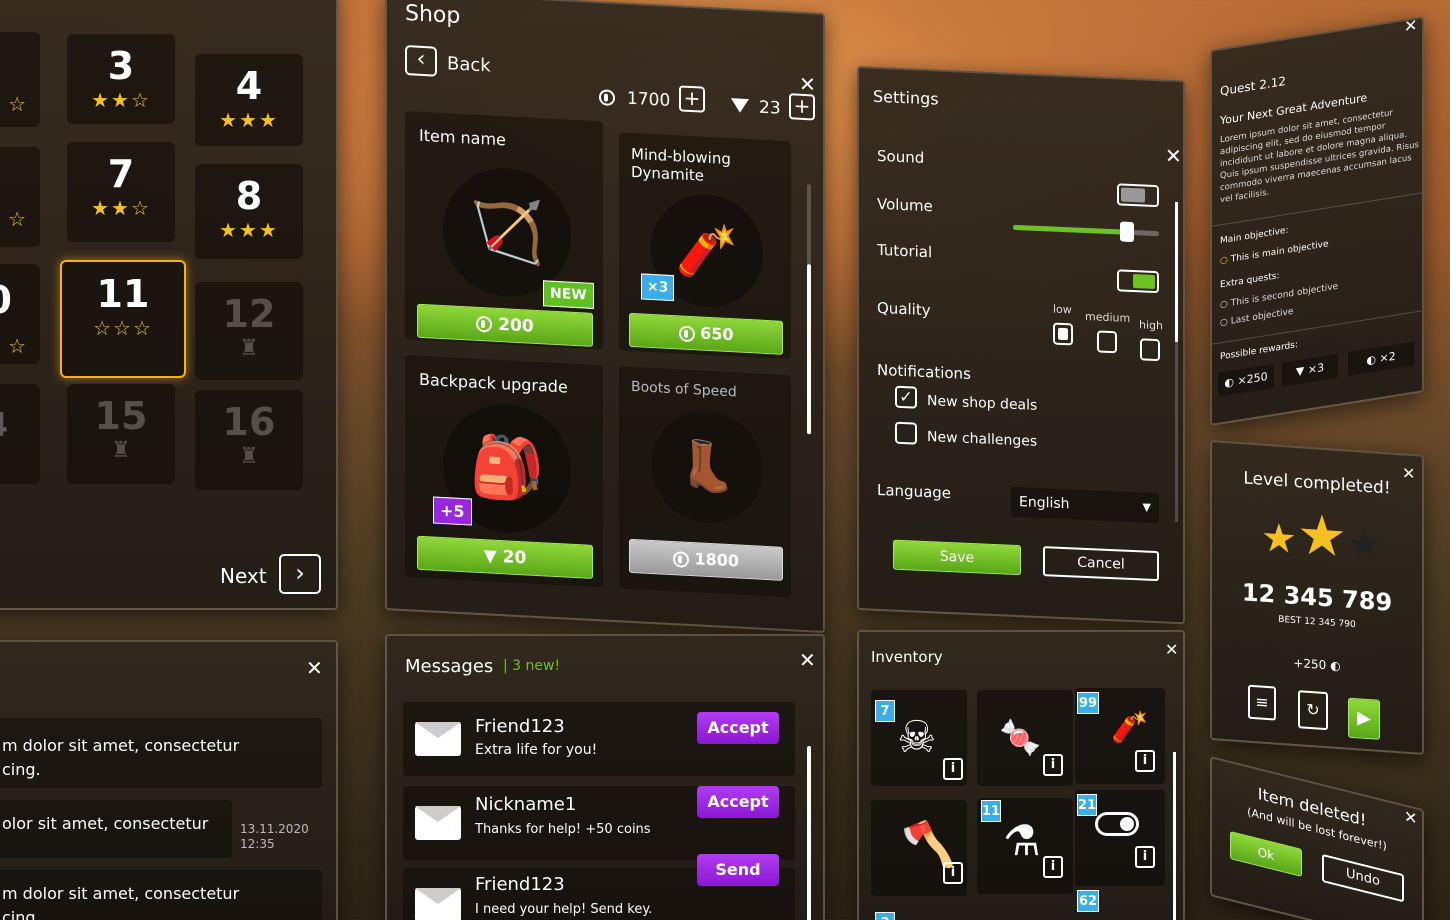  What do you see at coordinates (1138, 195) in the screenshot?
I see `sound-toggle` at bounding box center [1138, 195].